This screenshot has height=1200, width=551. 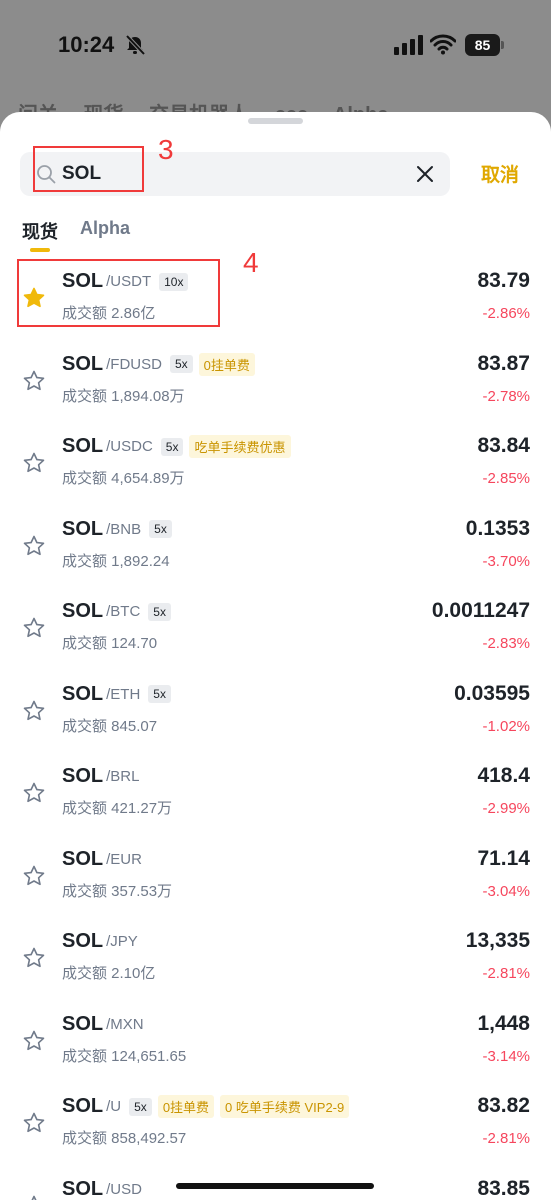 What do you see at coordinates (117, 808) in the screenshot?
I see `pair-volume: 成交额 421.27万` at bounding box center [117, 808].